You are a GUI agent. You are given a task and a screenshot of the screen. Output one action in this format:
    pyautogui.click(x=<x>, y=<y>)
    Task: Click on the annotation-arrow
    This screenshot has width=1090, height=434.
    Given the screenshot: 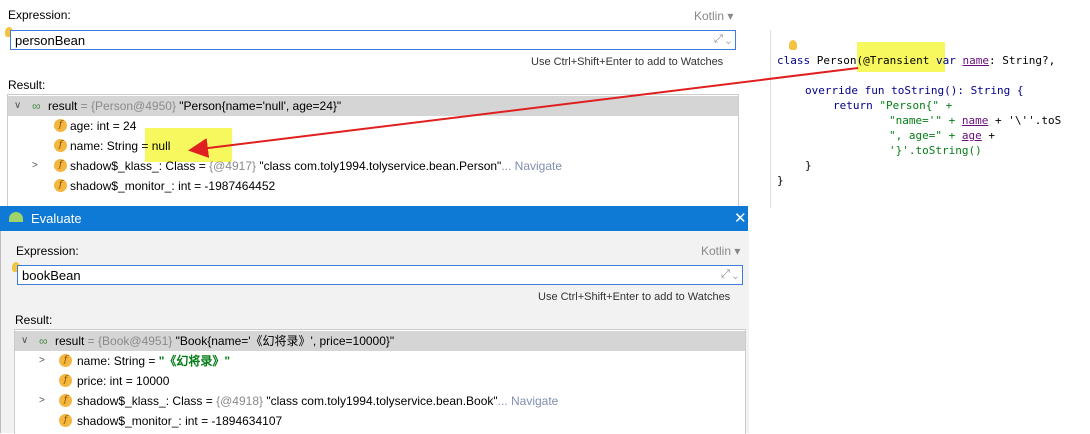 What is the action you would take?
    pyautogui.click(x=523, y=112)
    